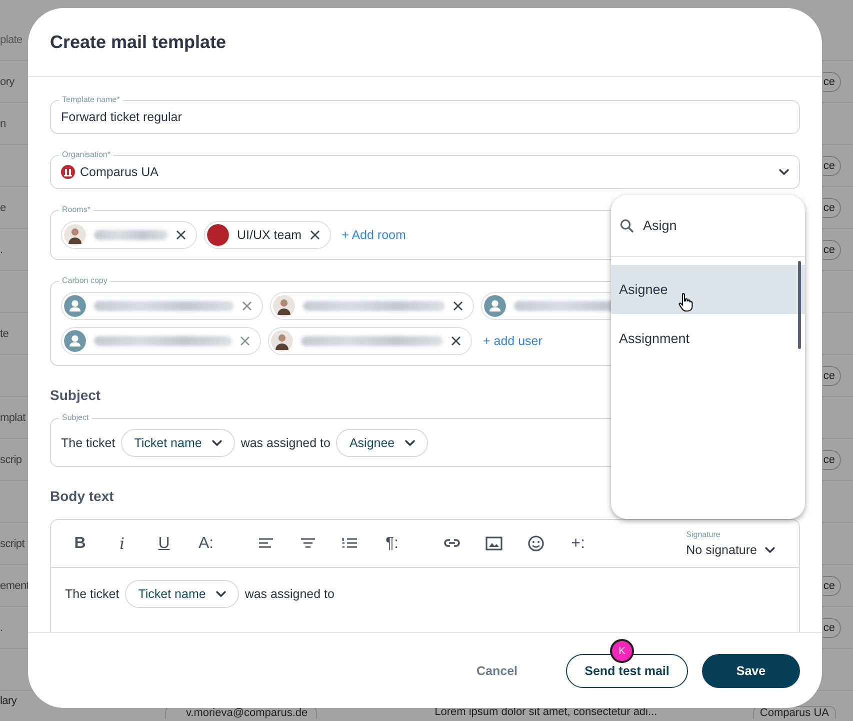 Image resolution: width=853 pixels, height=721 pixels. I want to click on signature-label: Signature, so click(704, 534).